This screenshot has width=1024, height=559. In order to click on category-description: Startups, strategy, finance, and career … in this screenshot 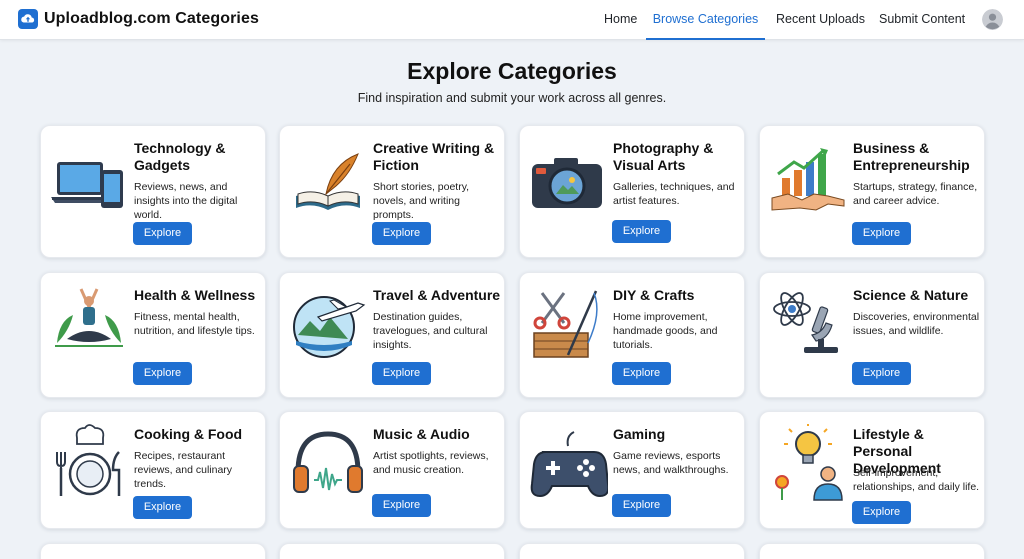, I will do `click(915, 194)`.